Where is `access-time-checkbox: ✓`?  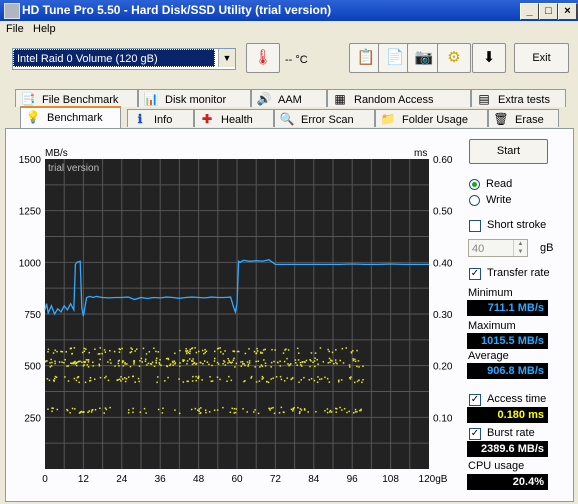 access-time-checkbox: ✓ is located at coordinates (475, 400).